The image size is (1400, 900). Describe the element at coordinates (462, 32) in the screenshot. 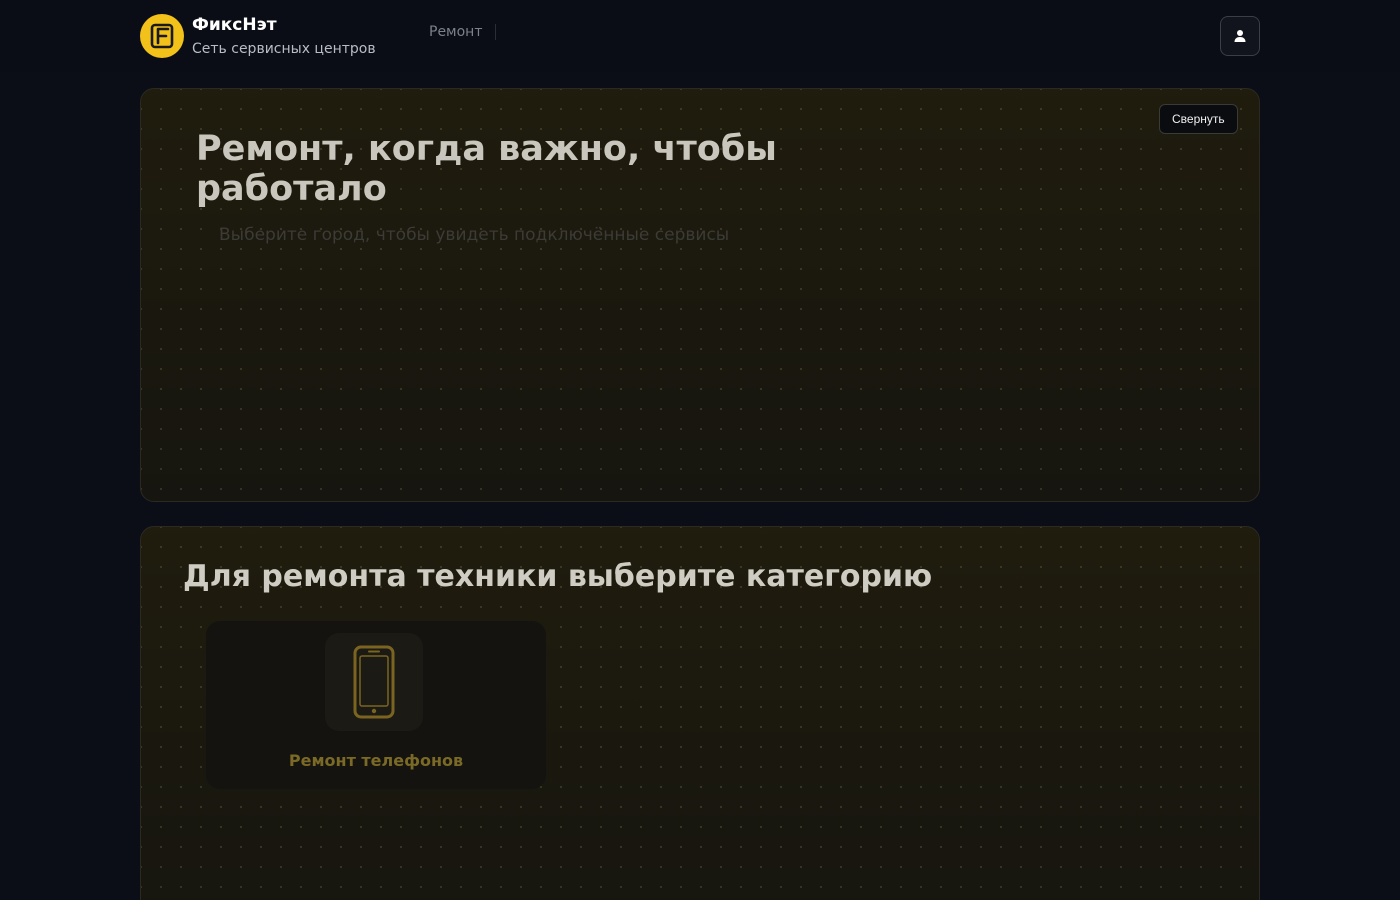

I see `nav-item-repair: Ремонт` at that location.